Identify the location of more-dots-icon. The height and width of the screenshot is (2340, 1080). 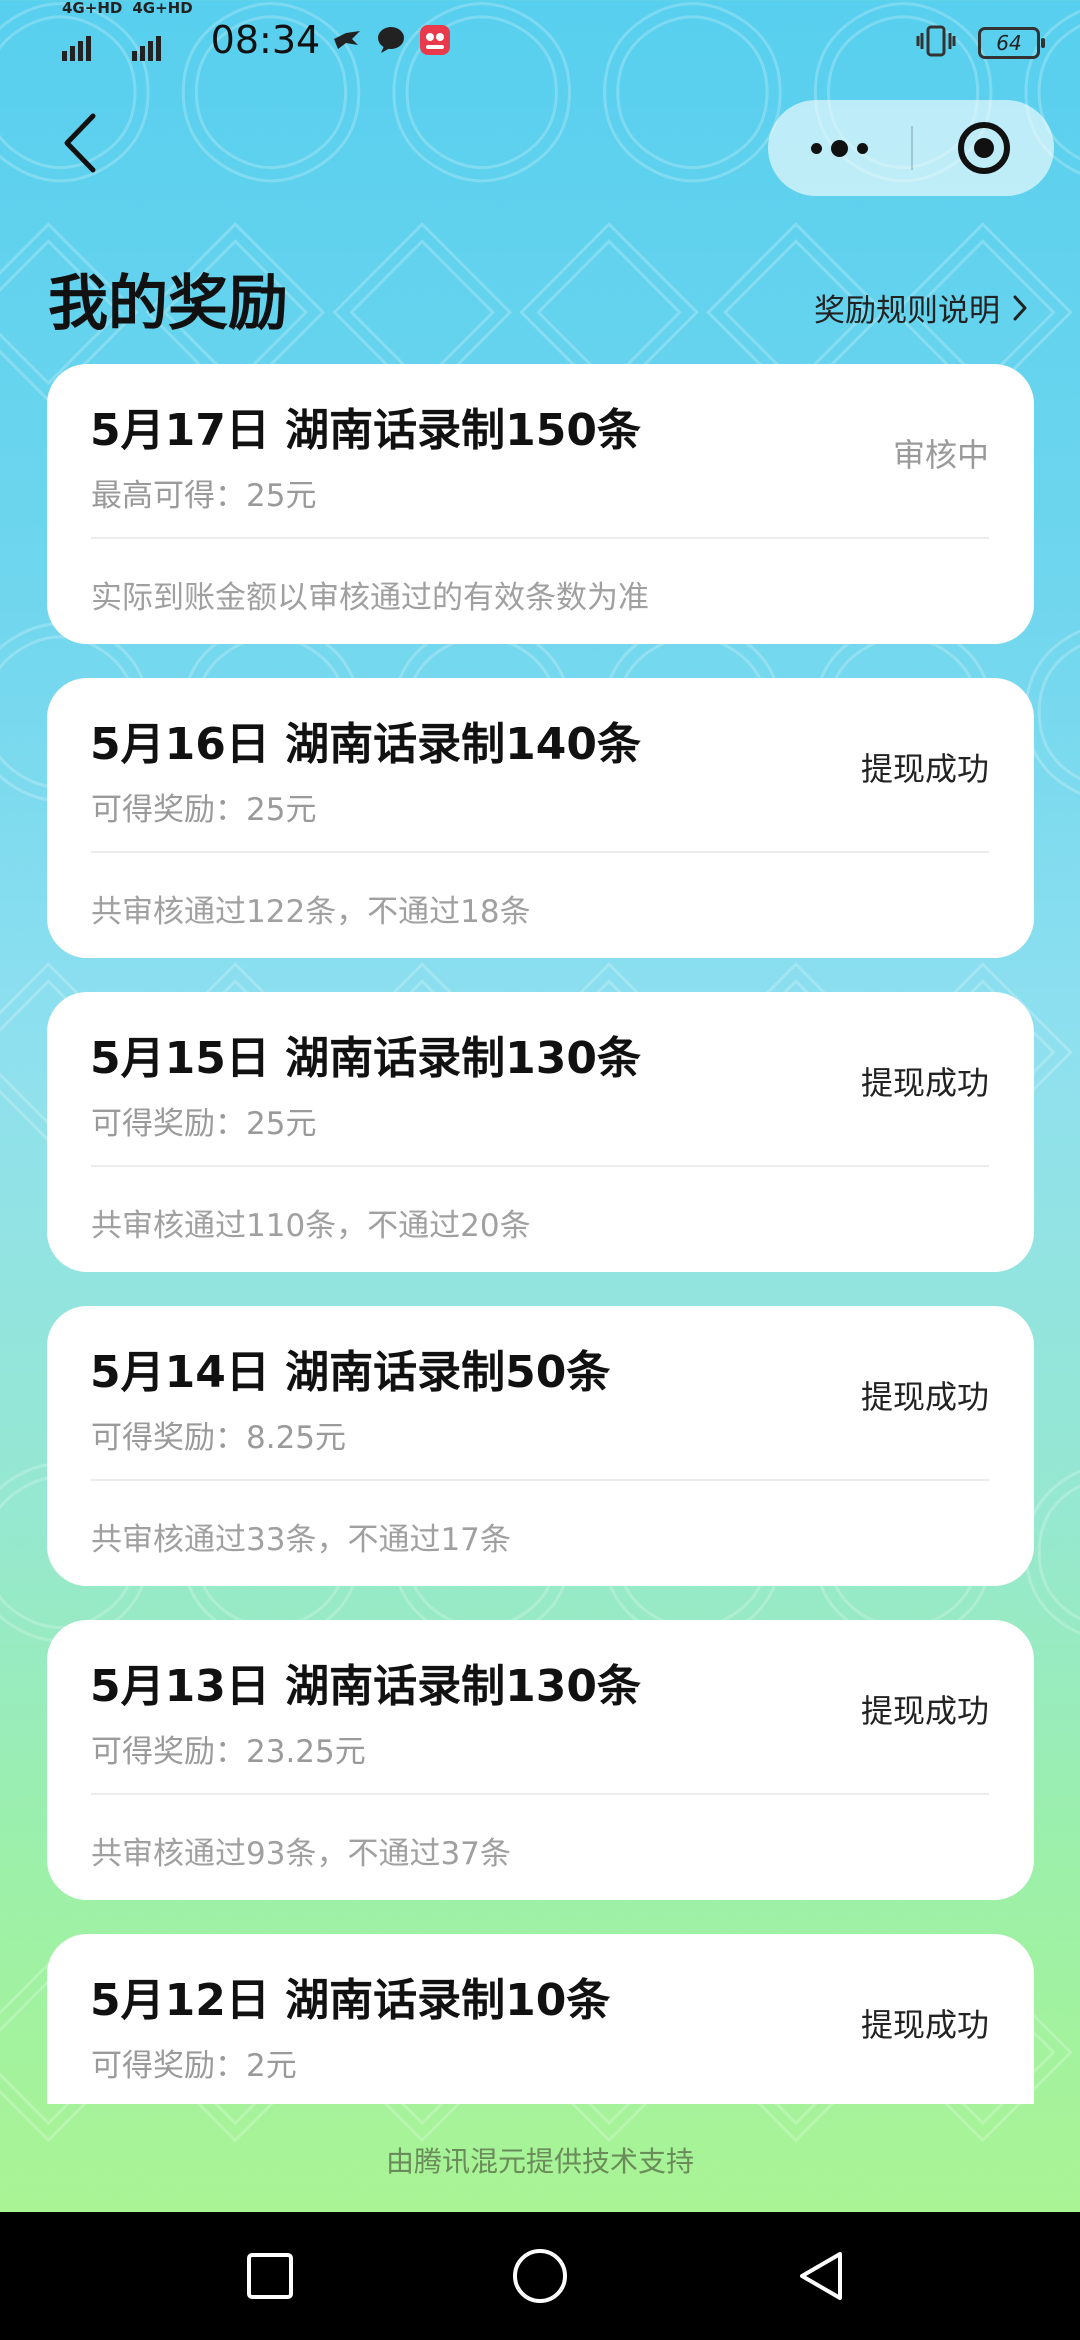
(839, 148).